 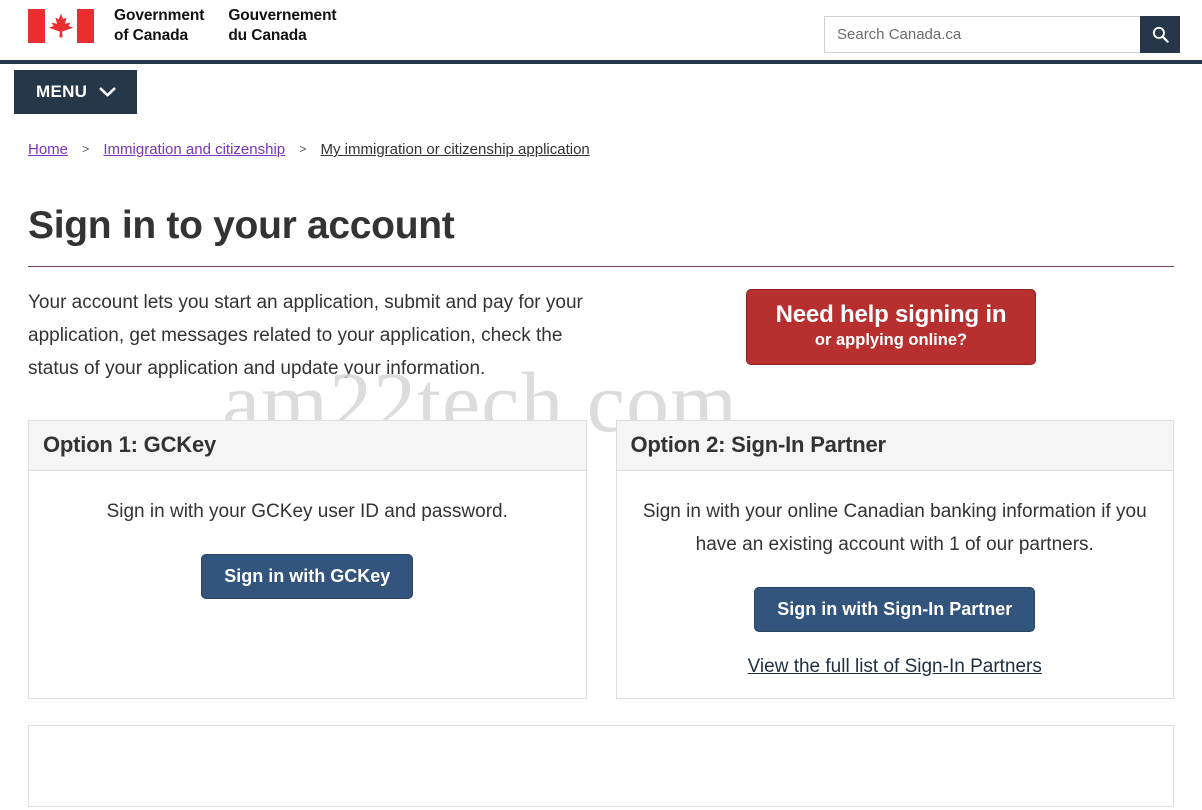 What do you see at coordinates (601, 765) in the screenshot?
I see `option-3-panel` at bounding box center [601, 765].